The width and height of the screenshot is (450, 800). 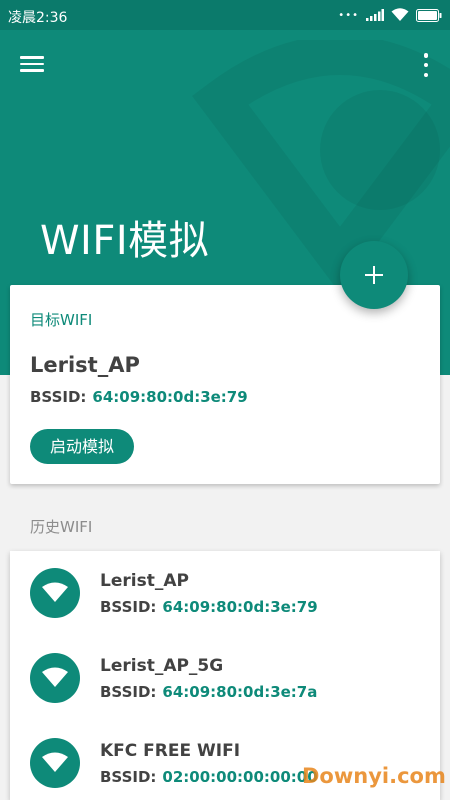 What do you see at coordinates (374, 275) in the screenshot?
I see `add-button` at bounding box center [374, 275].